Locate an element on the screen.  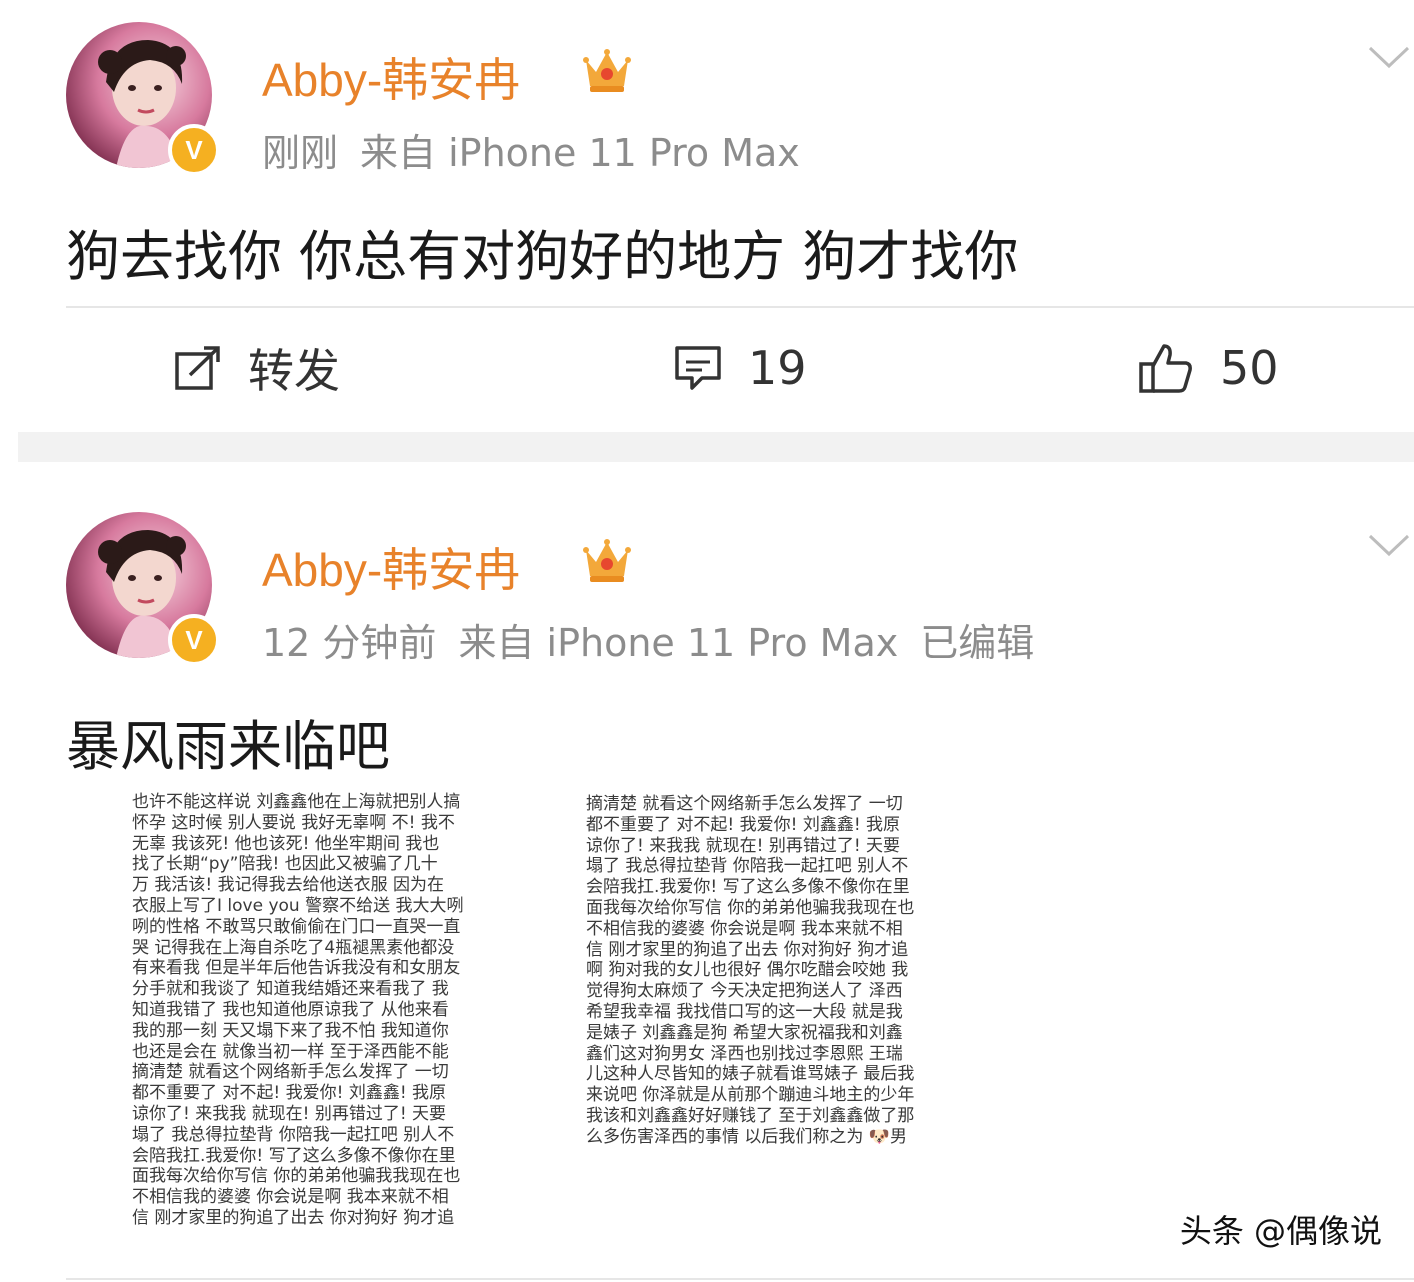
comment-button: 19 is located at coordinates (740, 368).